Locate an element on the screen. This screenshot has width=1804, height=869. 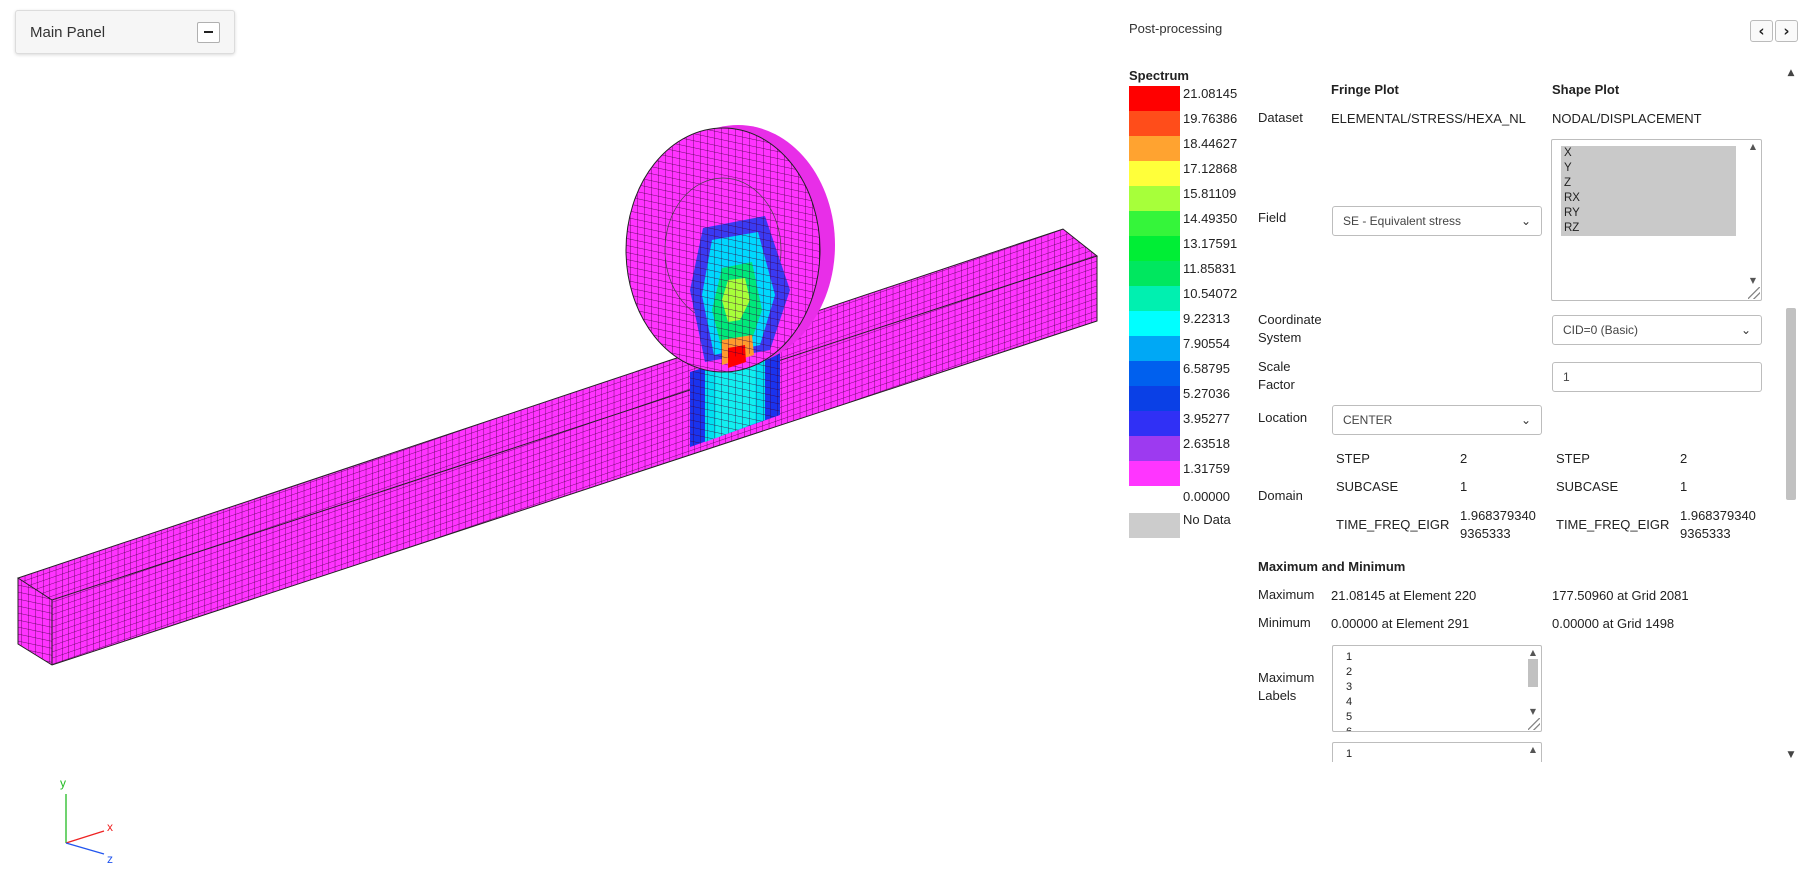
chevron-right-icon: › is located at coordinates (1786, 30).